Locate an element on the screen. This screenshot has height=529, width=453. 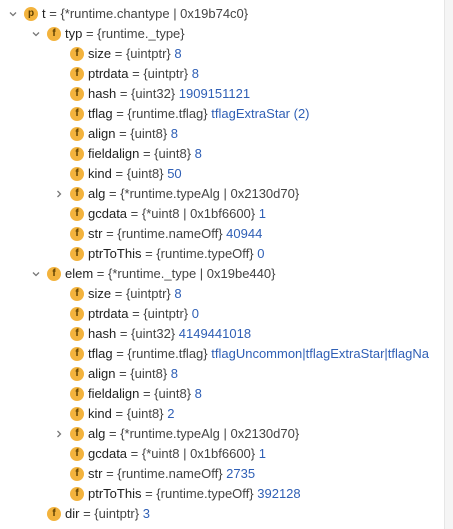
tree-row: f ptrToThis = {runtime.typeOff} 392128 is located at coordinates (226, 494).